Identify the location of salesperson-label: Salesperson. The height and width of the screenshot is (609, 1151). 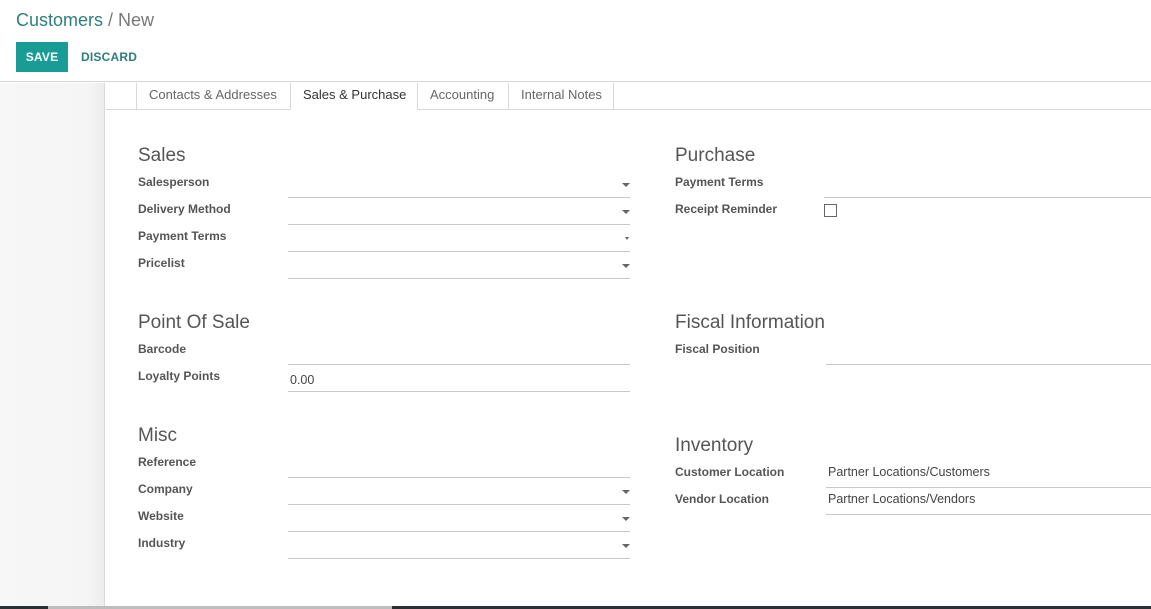
(174, 182).